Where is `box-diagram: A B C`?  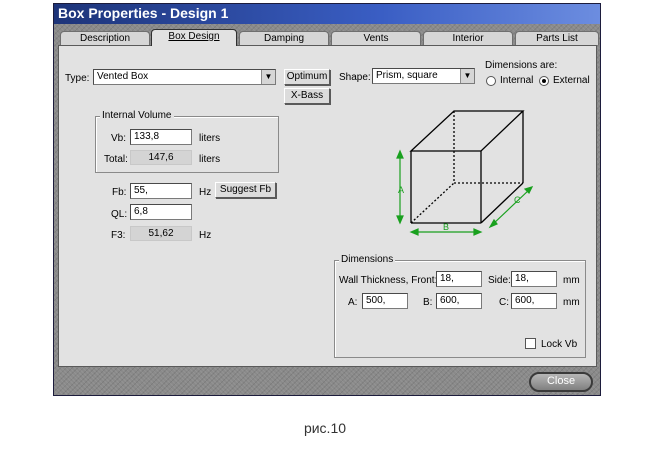
box-diagram: A B C is located at coordinates (465, 173).